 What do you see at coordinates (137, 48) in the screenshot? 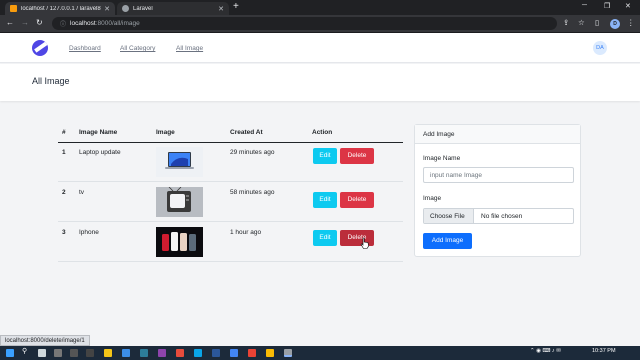
I see `nav-link-all-category: All Category` at bounding box center [137, 48].